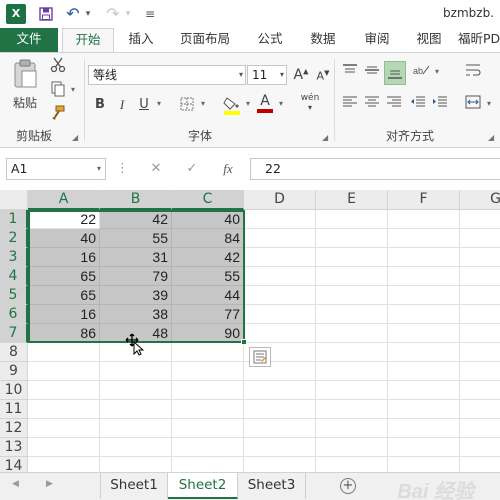 This screenshot has height=500, width=500. Describe the element at coordinates (352, 238) in the screenshot. I see `cell-e2` at that location.